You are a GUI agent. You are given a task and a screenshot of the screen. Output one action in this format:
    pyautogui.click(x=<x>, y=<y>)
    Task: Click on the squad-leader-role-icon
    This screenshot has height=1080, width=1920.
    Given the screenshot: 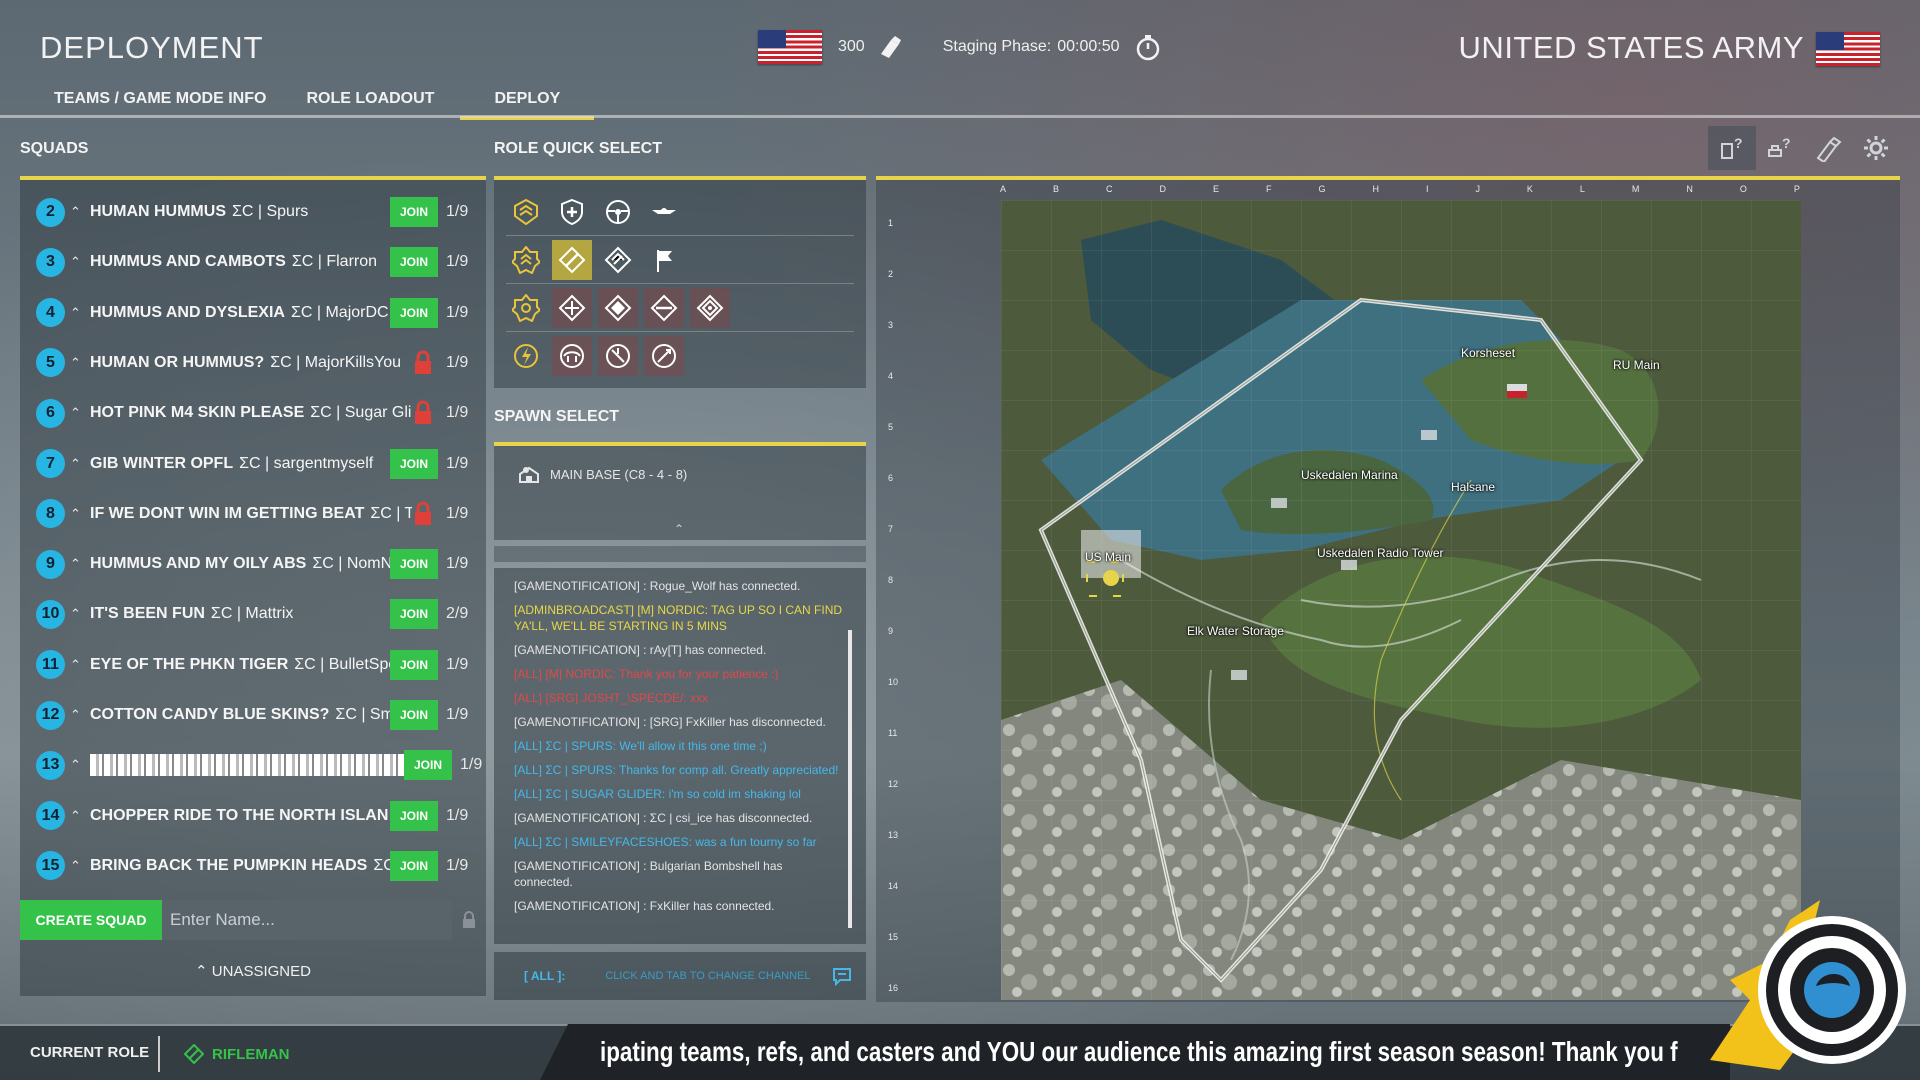 What is the action you would take?
    pyautogui.click(x=526, y=212)
    